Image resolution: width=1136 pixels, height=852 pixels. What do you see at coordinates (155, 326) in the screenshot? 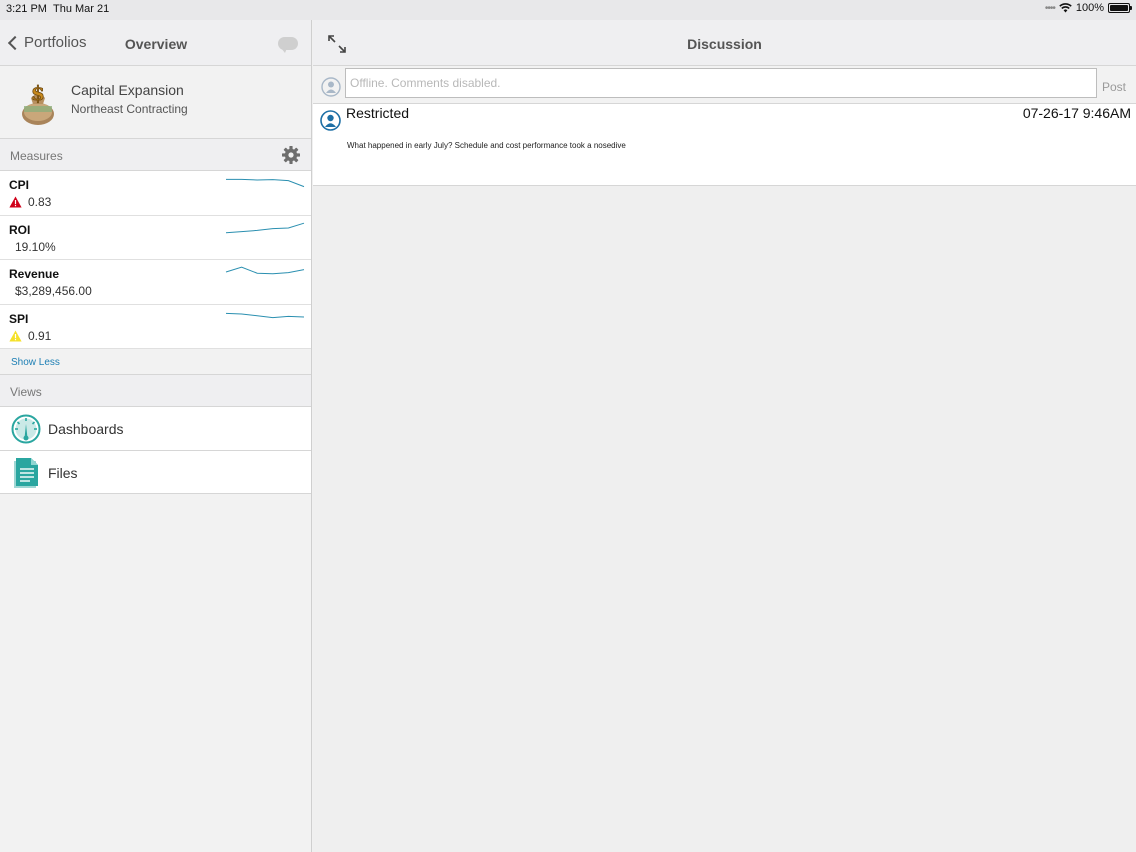
I see `measure-row-spi: SPI 0.91` at bounding box center [155, 326].